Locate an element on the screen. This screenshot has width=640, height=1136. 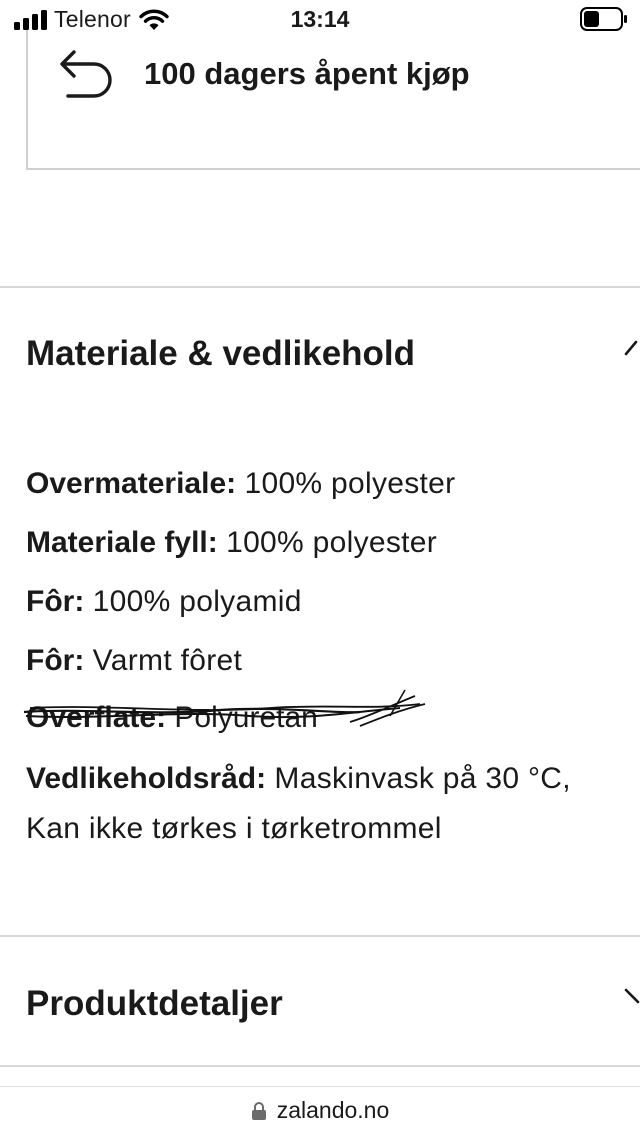
spec-value: Maskinvask på 30 °C, is located at coordinates (422, 778).